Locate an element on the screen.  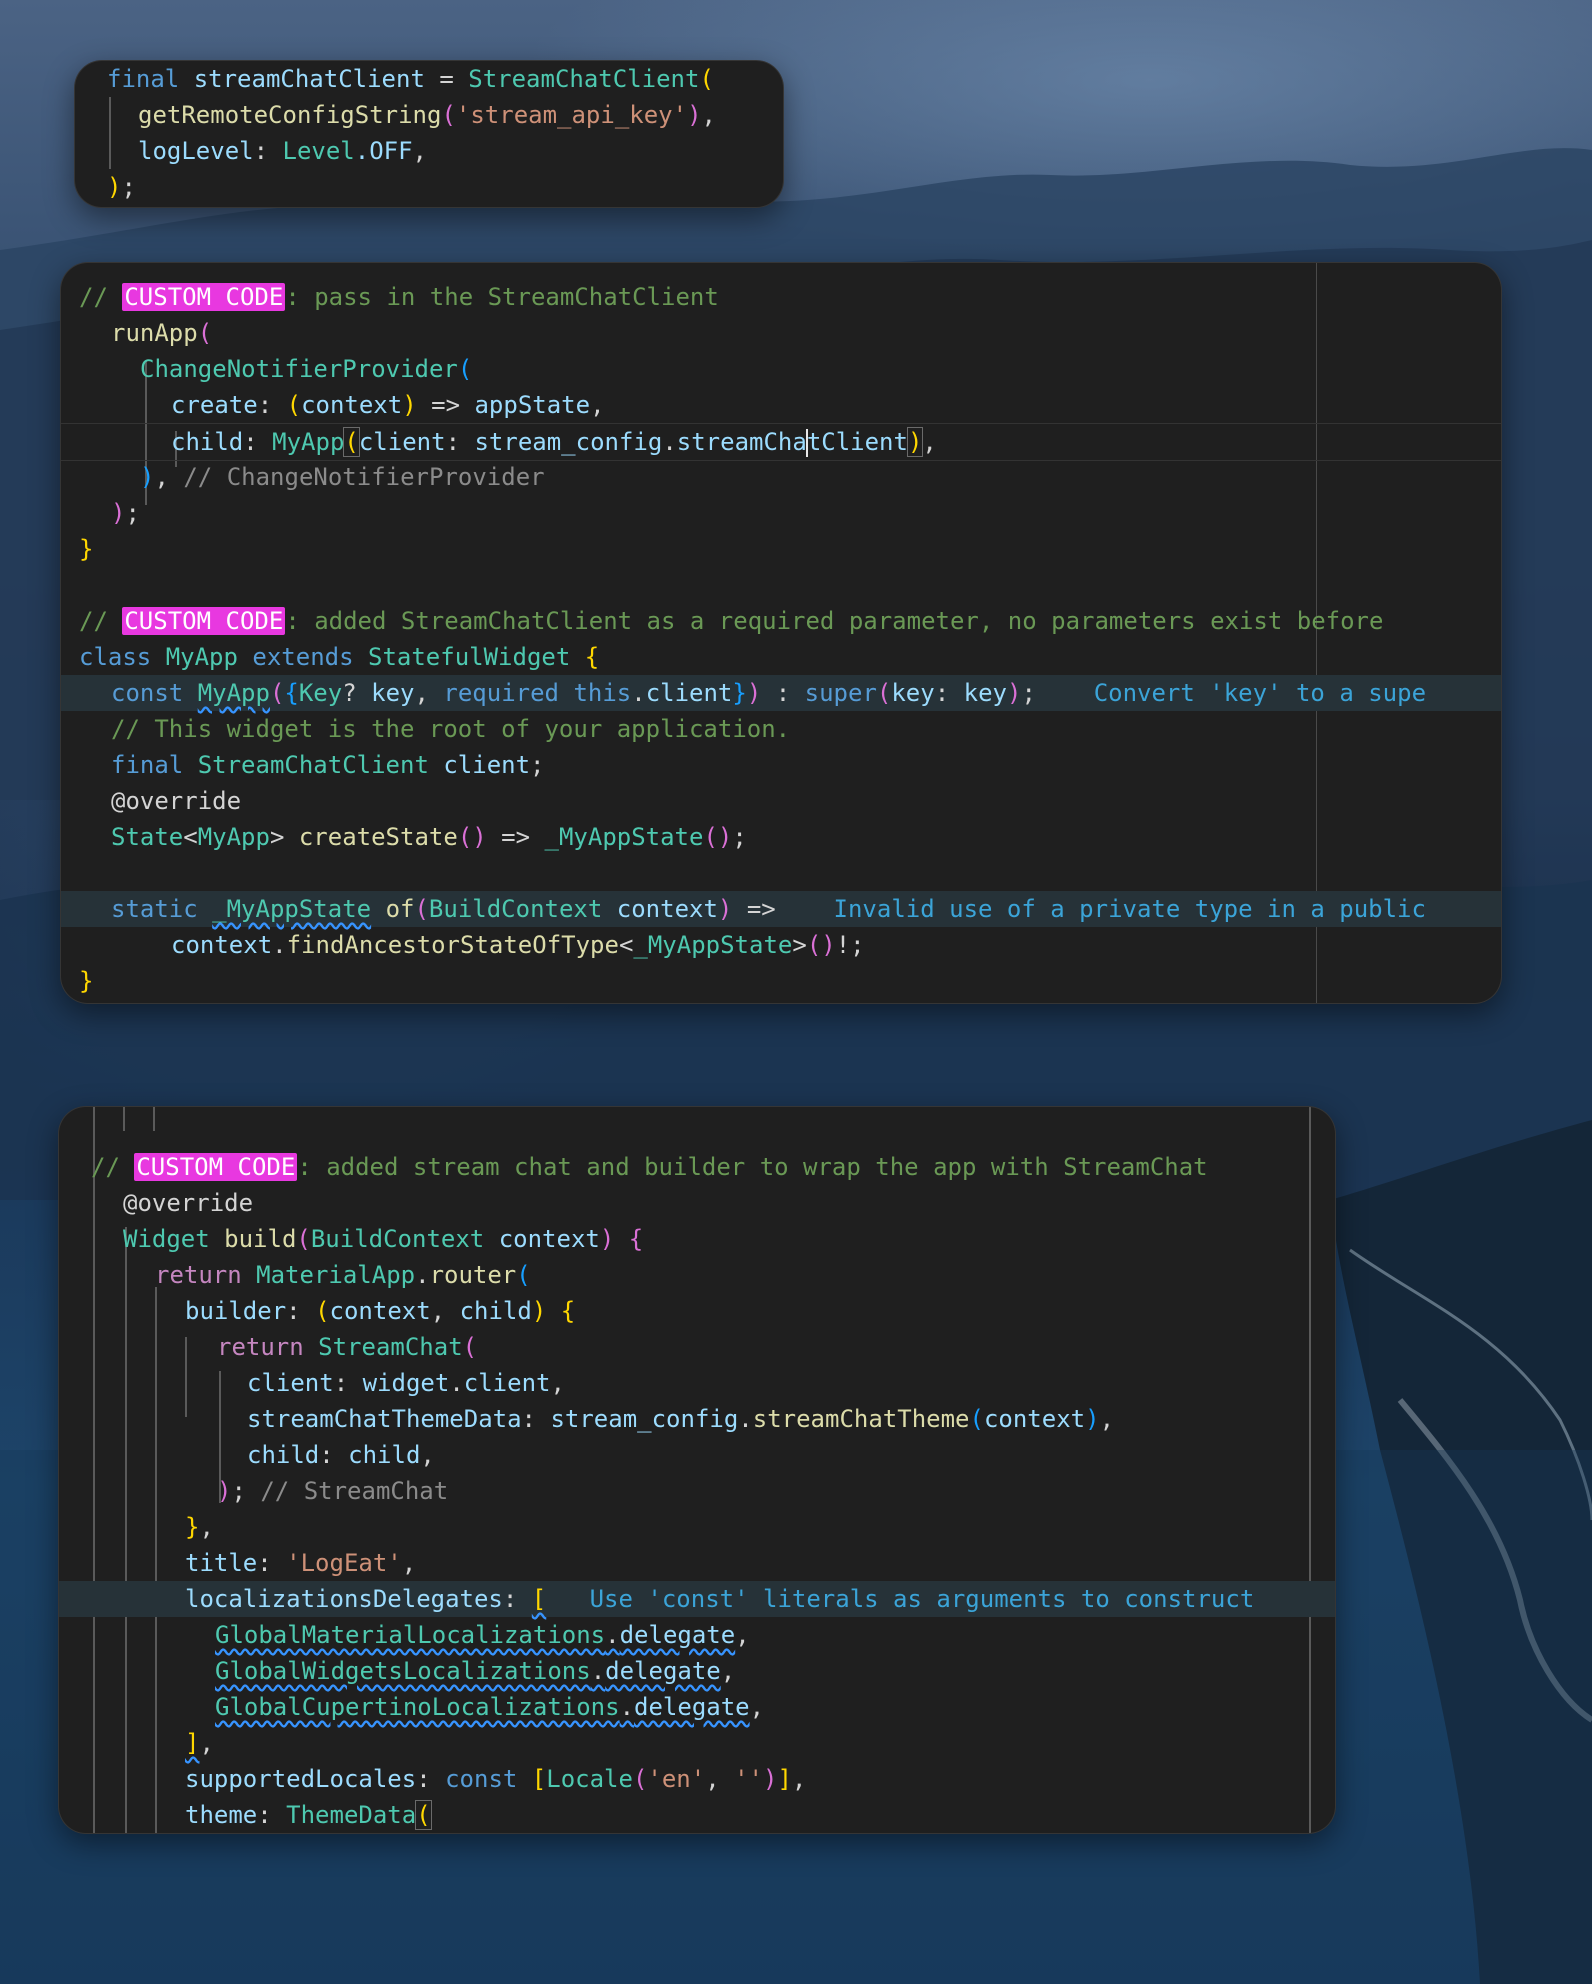
code-line: GlobalWidgetsLocalizations.delegate, is located at coordinates (475, 1671).